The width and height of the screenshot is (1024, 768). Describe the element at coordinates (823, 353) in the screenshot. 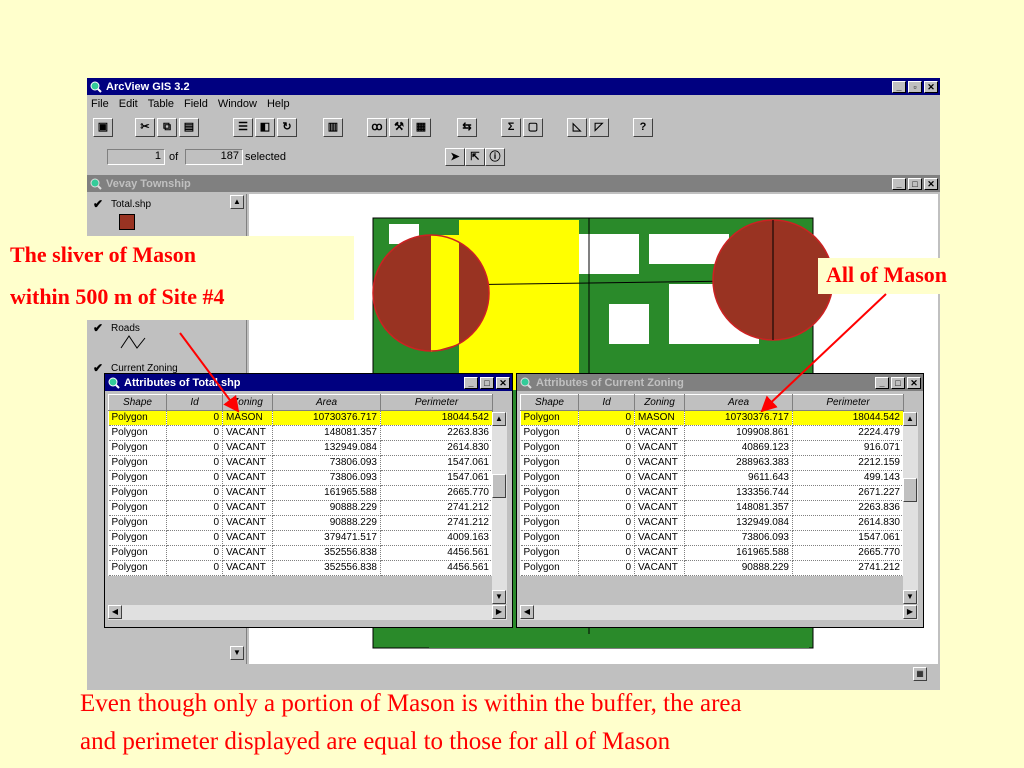

I see `arrow-all-mason` at that location.